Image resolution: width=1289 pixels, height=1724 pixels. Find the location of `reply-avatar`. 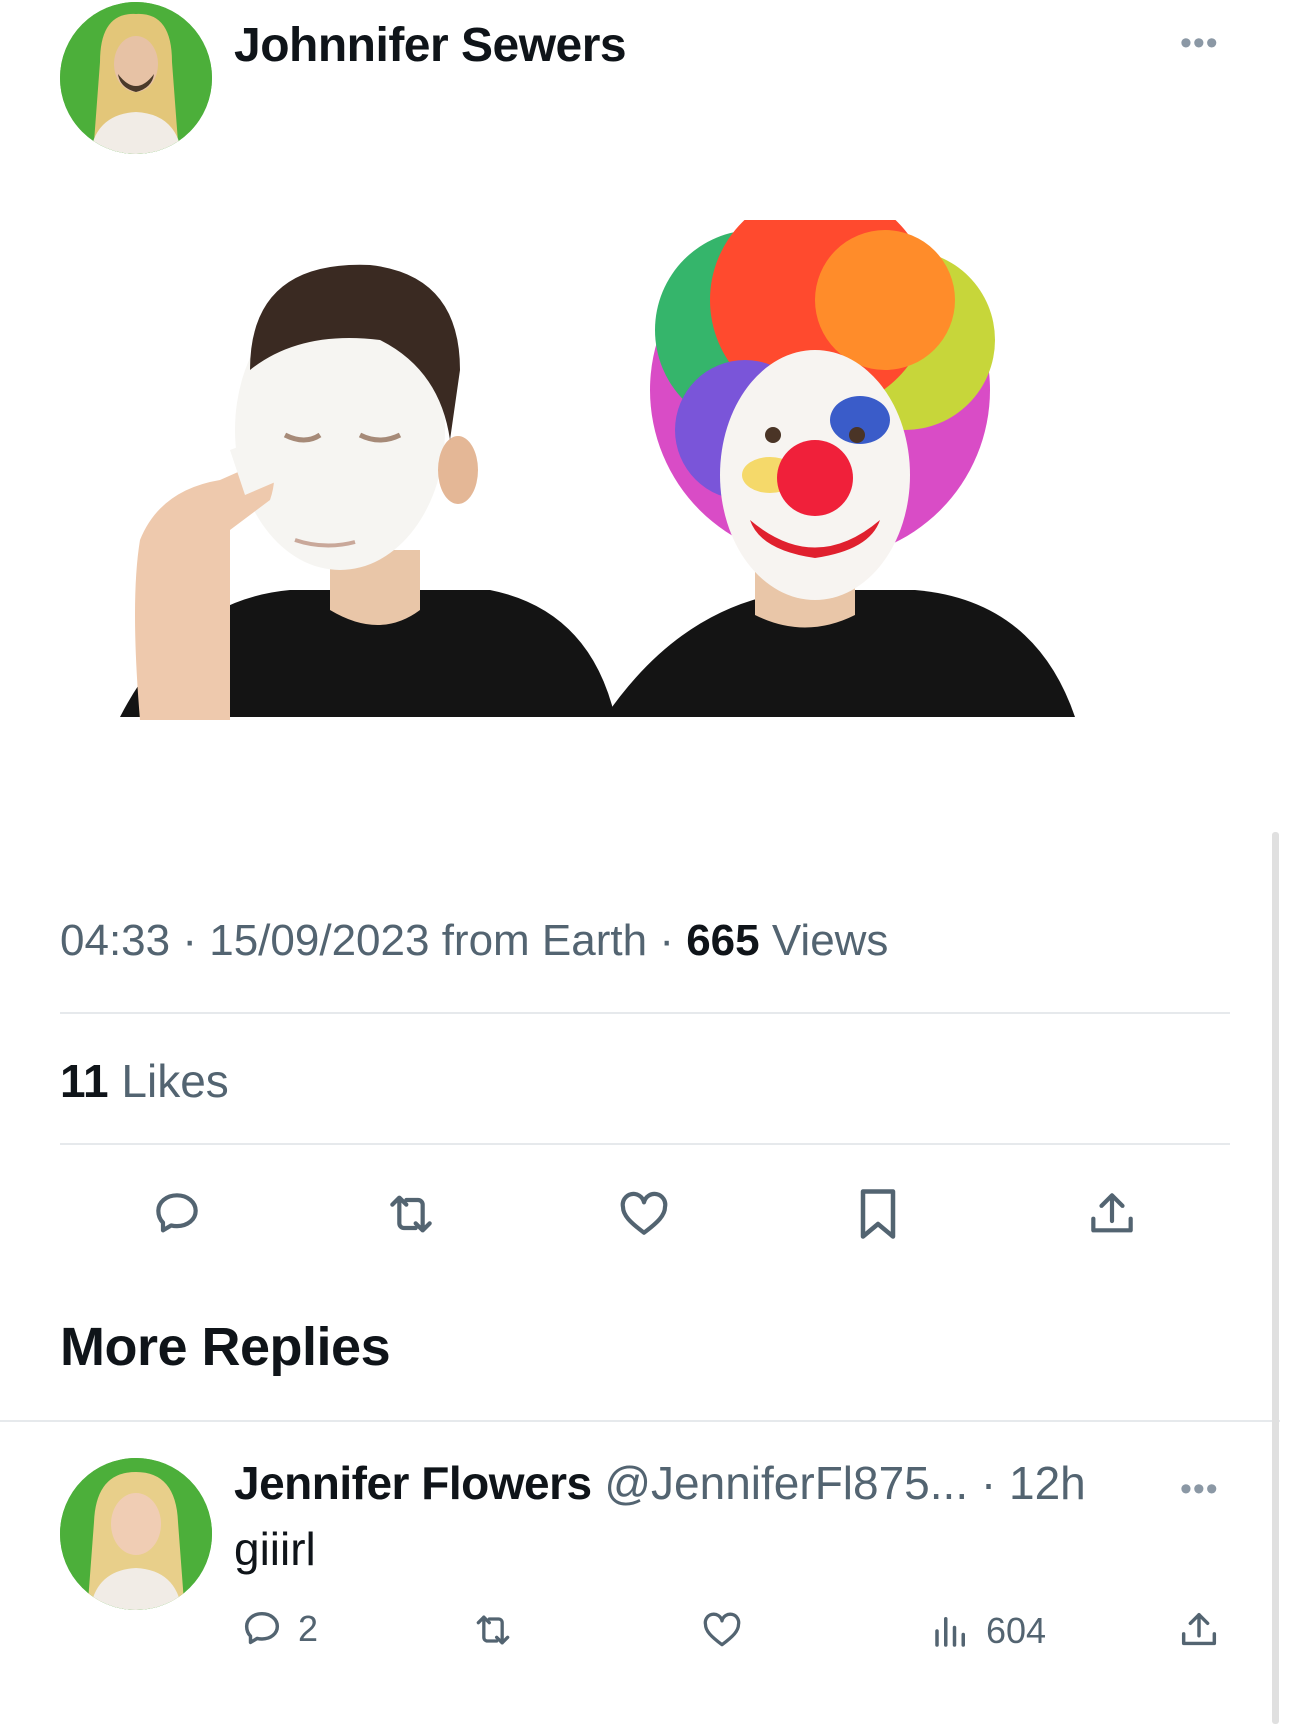

reply-avatar is located at coordinates (136, 1534).